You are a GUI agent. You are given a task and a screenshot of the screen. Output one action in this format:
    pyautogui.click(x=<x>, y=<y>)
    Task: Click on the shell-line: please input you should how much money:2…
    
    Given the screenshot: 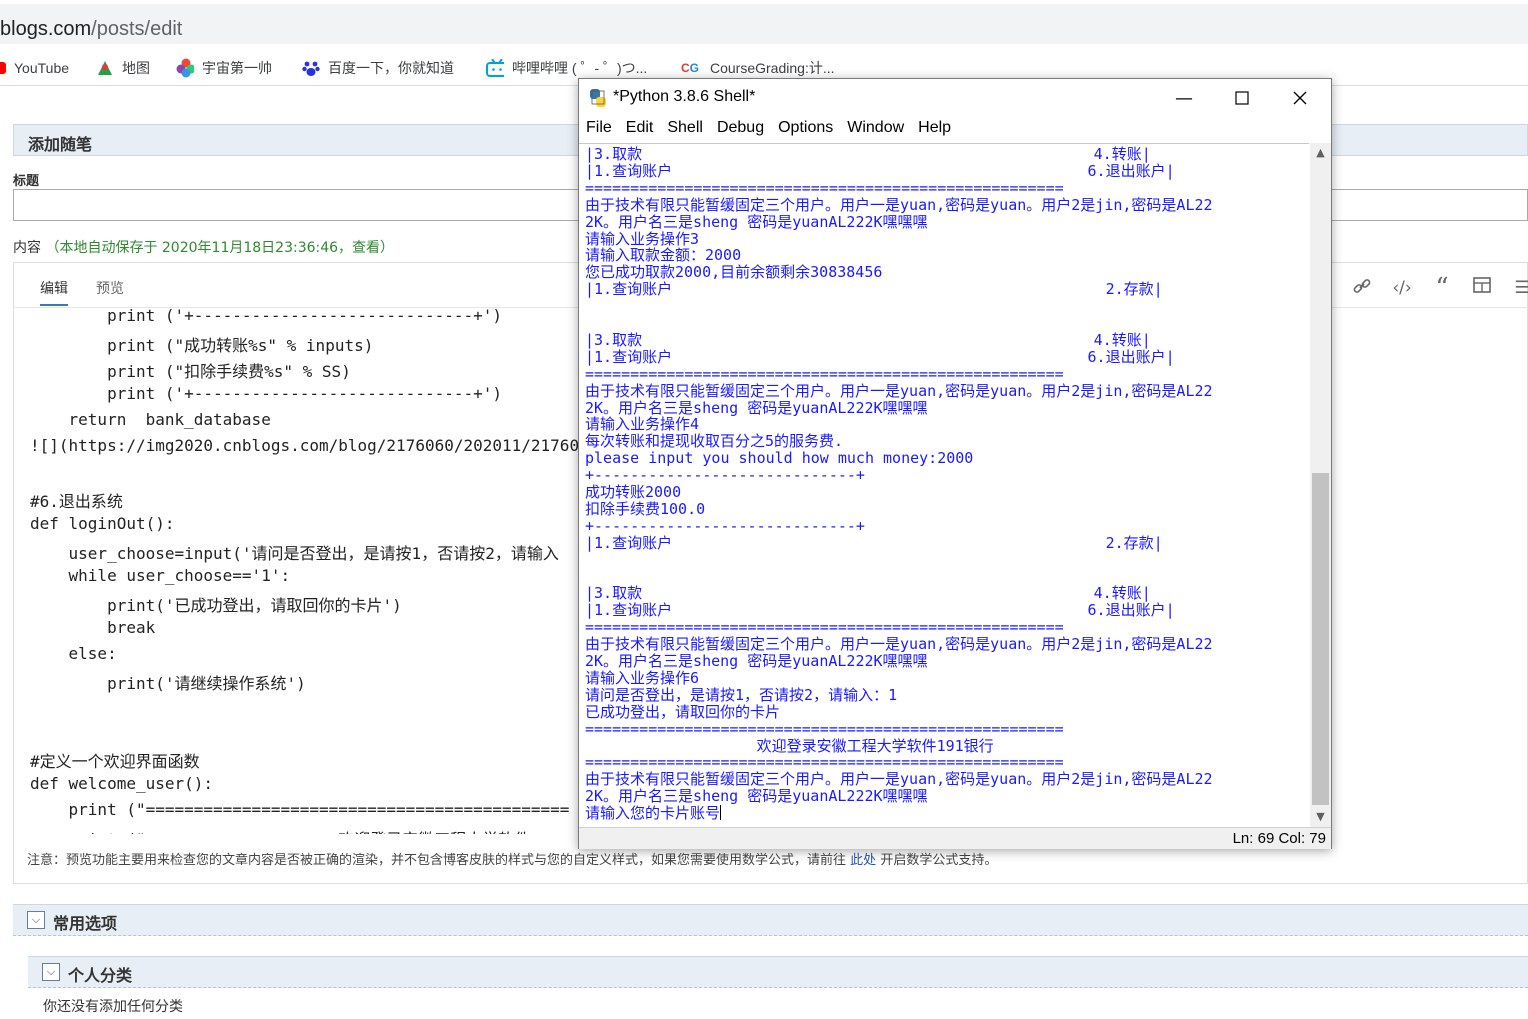 What is the action you would take?
    pyautogui.click(x=779, y=458)
    